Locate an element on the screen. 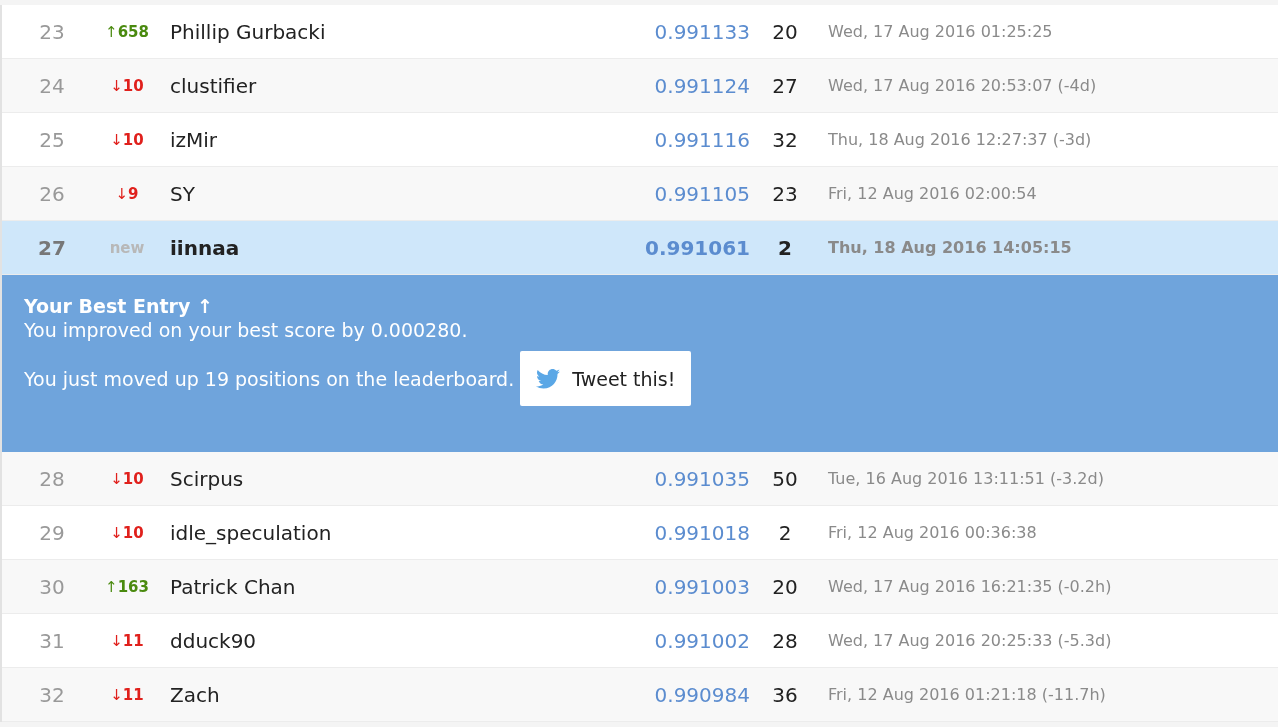 Image resolution: width=1278 pixels, height=727 pixels. score-link: 0.991124 is located at coordinates (702, 85).